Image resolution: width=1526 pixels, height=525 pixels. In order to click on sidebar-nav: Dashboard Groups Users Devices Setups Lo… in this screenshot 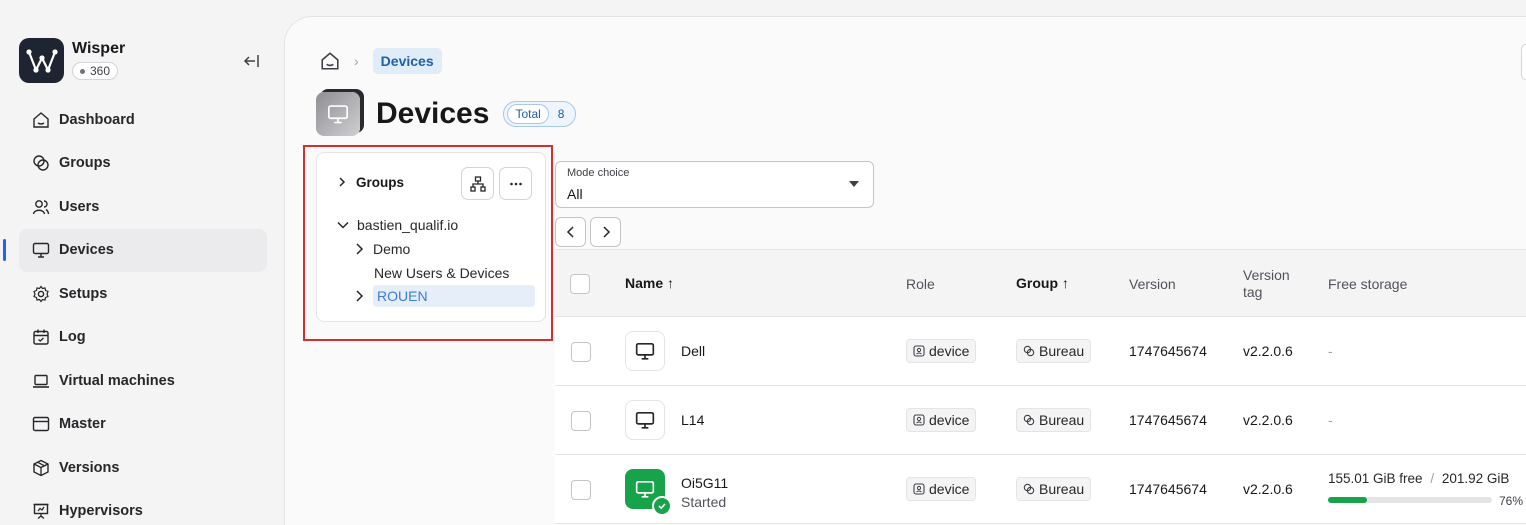, I will do `click(143, 311)`.